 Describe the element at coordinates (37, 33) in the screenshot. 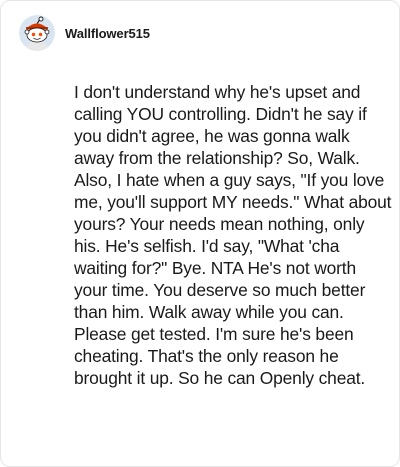

I see `reddit-snoo-avatar-icon` at that location.